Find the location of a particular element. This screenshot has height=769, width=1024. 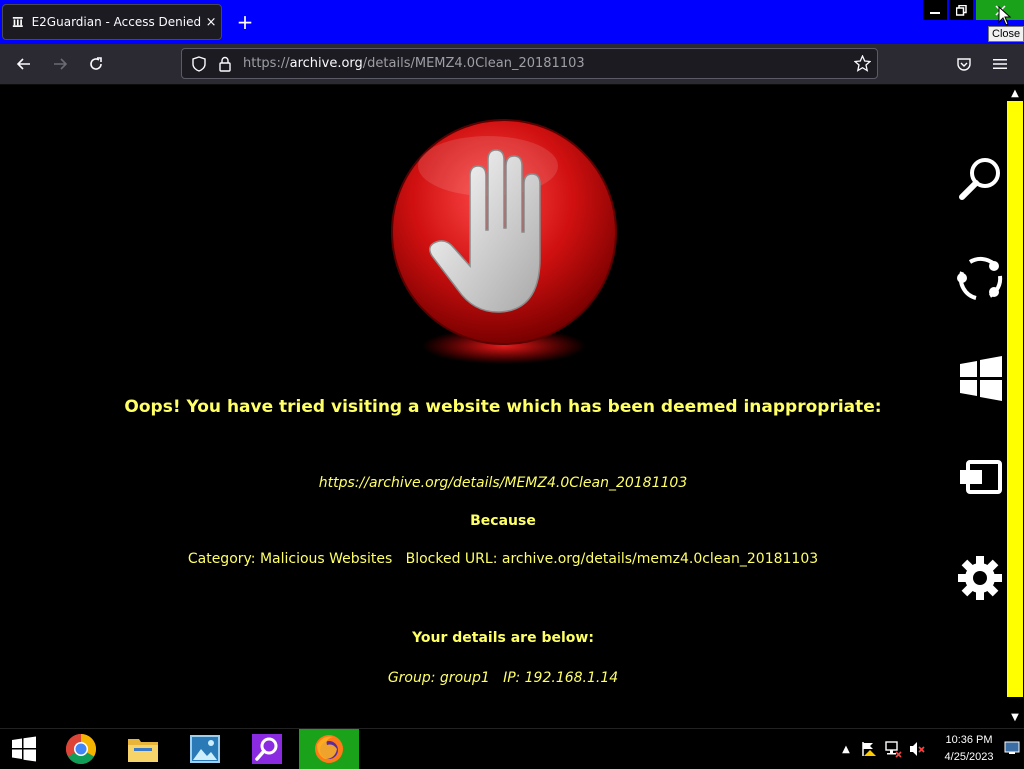

title-bar: E2Guardian - Access Denied × + Close is located at coordinates (512, 22).